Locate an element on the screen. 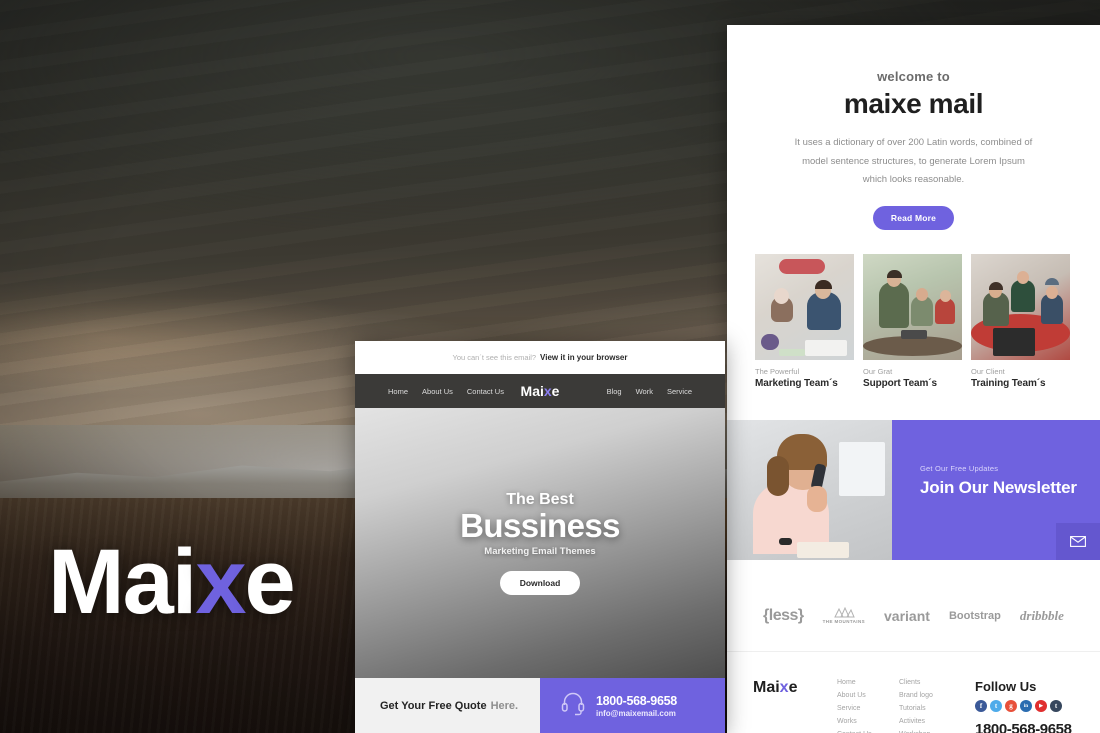 This screenshot has width=1100, height=733. nav-logo: Maixe is located at coordinates (540, 391).